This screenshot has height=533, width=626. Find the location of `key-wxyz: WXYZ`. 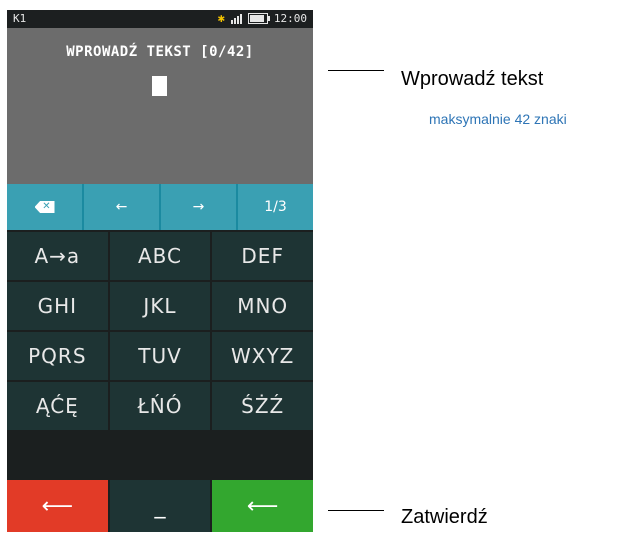

key-wxyz: WXYZ is located at coordinates (262, 356).